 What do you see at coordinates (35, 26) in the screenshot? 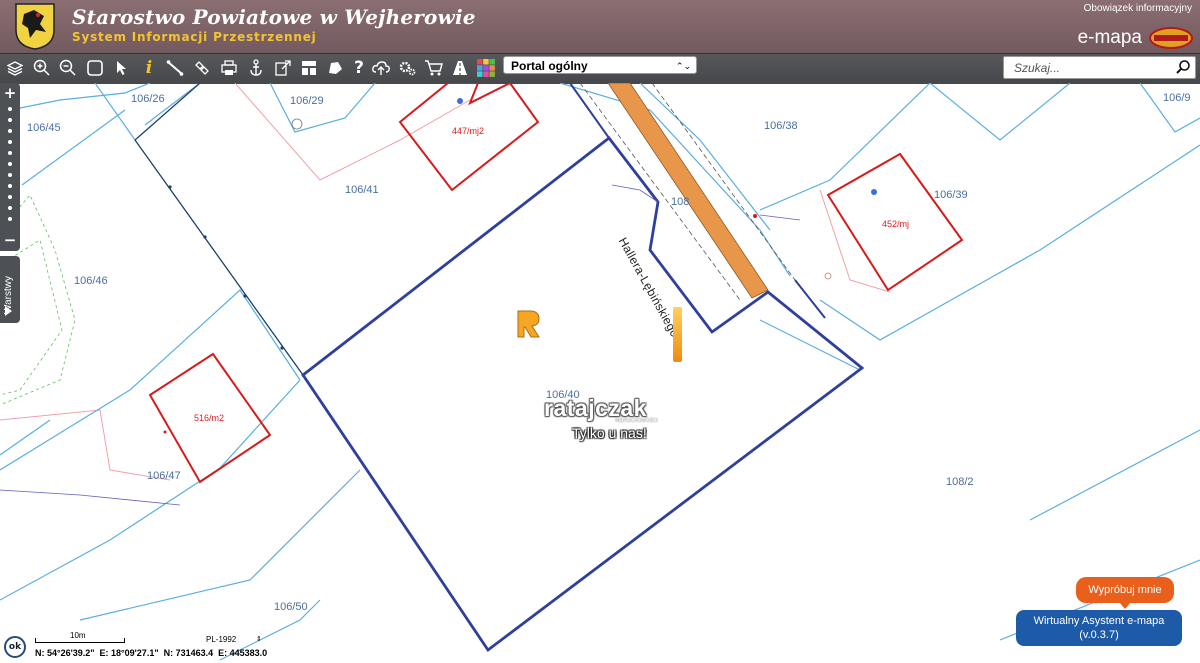
I see `county-crest-logo` at bounding box center [35, 26].